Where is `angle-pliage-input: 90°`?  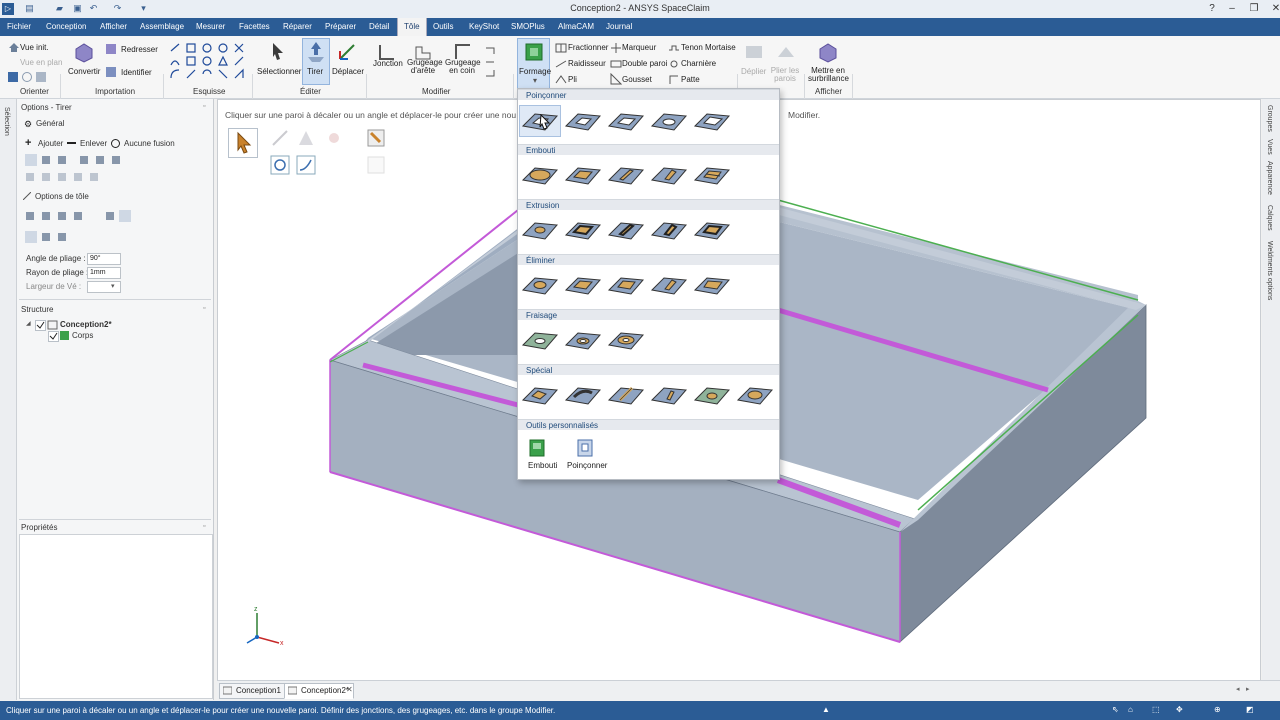 angle-pliage-input: 90° is located at coordinates (104, 259).